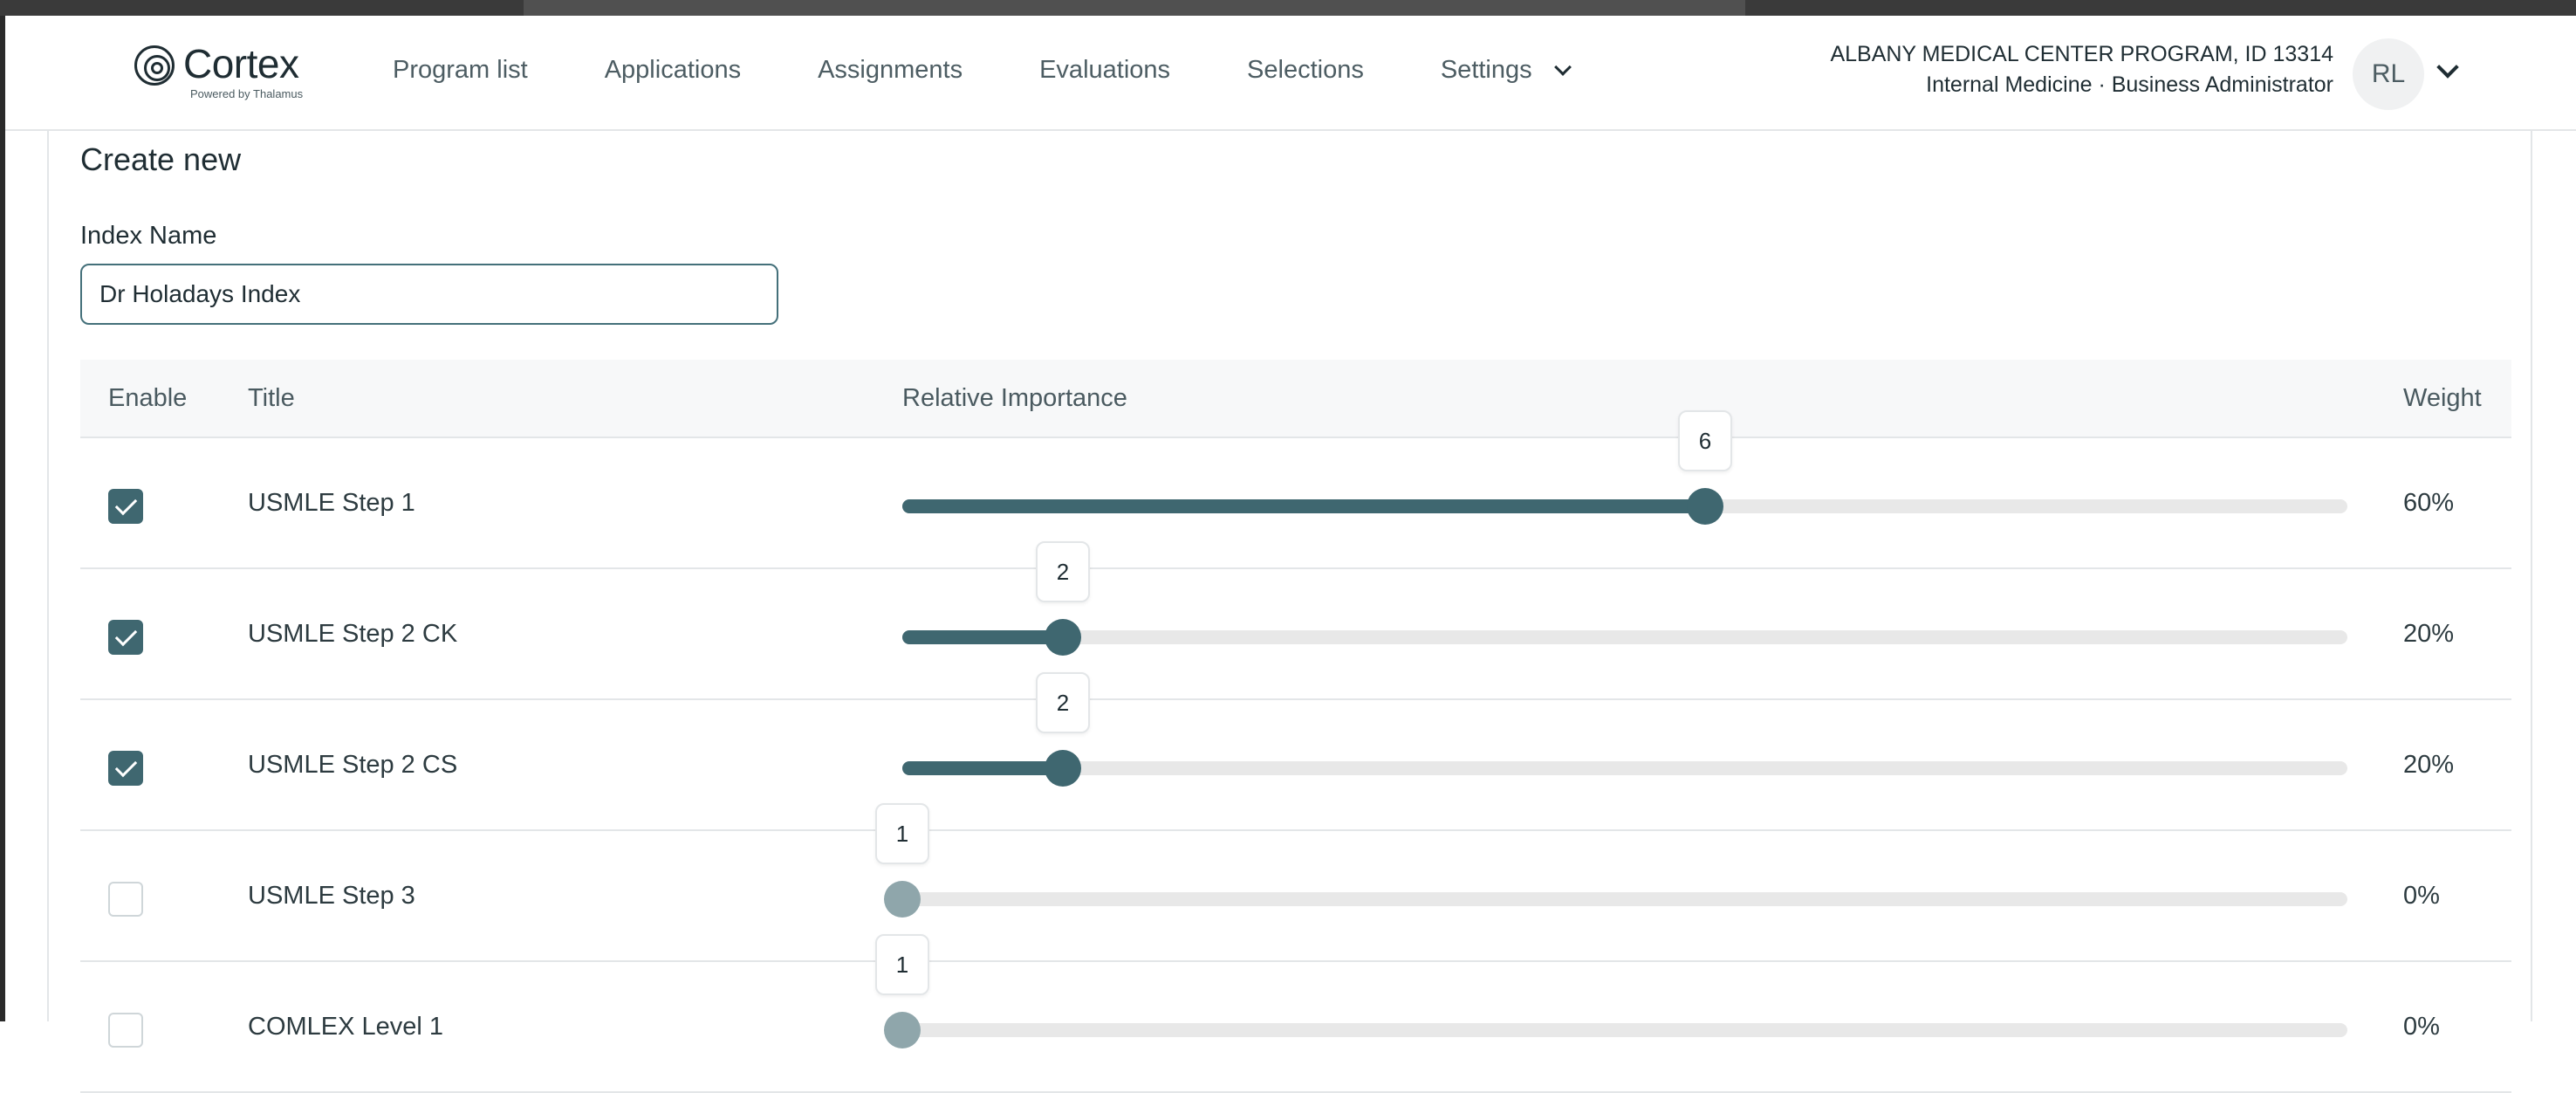 The height and width of the screenshot is (1093, 2576). Describe the element at coordinates (2447, 67) in the screenshot. I see `account-menu-chevron-icon` at that location.